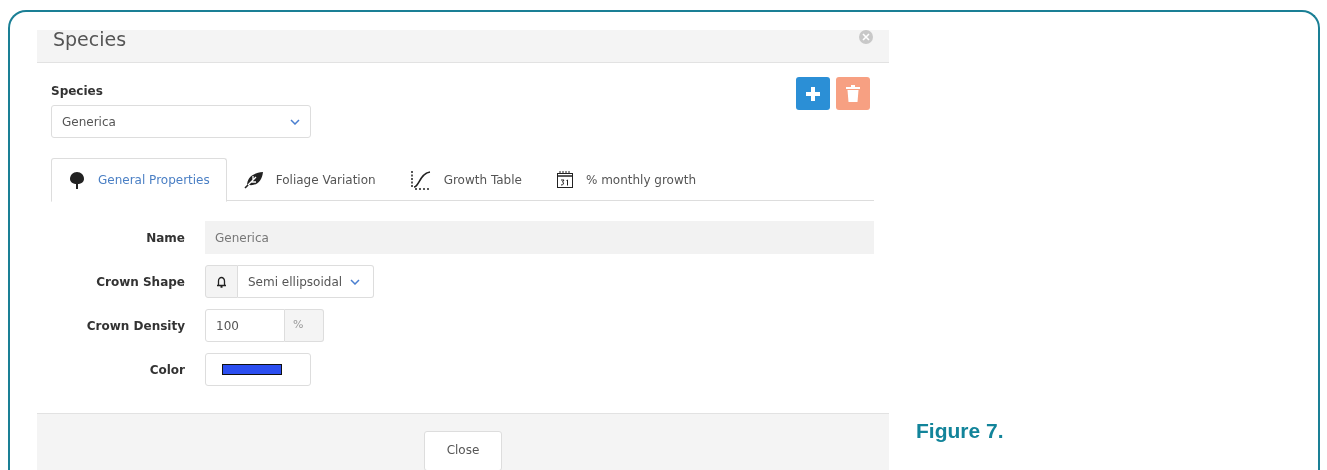  What do you see at coordinates (181, 121) in the screenshot?
I see `species-dropdown: Generica` at bounding box center [181, 121].